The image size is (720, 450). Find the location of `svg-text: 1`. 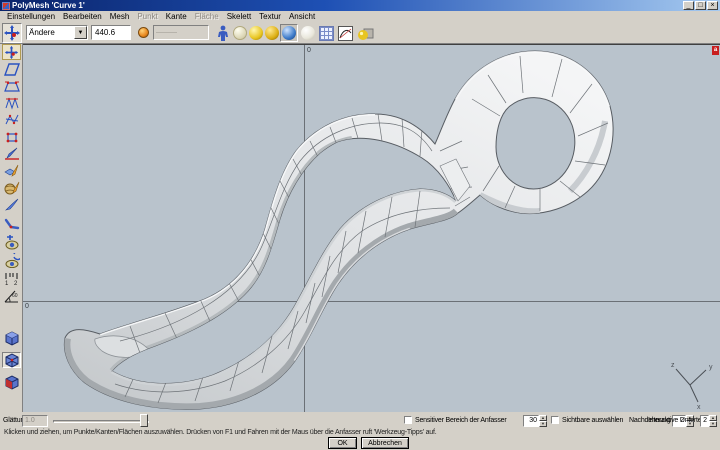

svg-text: 1 is located at coordinates (7, 283).